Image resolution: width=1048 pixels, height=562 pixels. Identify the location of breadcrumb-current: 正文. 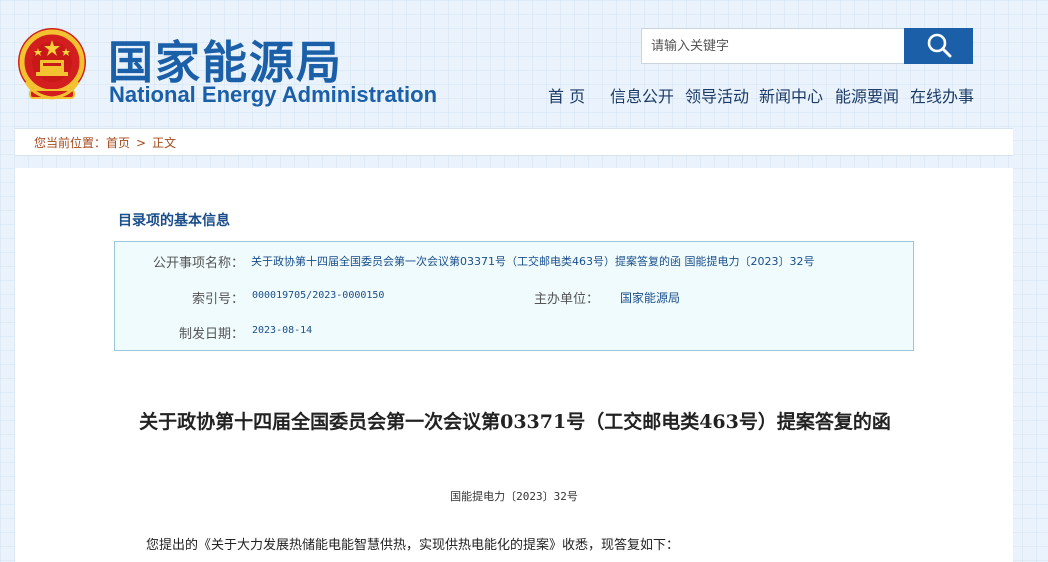
(164, 143).